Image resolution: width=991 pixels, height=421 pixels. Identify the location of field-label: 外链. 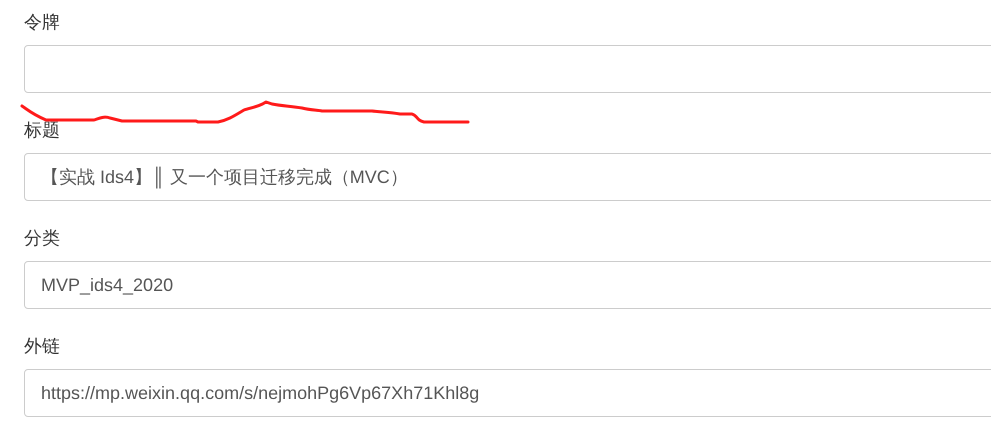
(42, 346).